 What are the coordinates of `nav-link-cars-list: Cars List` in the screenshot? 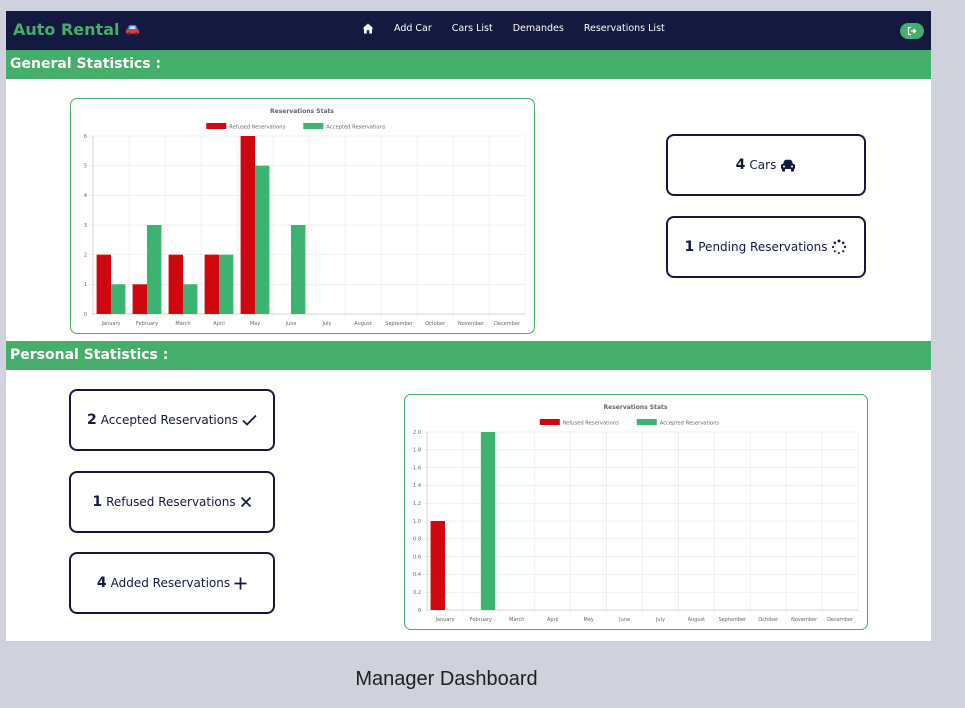 It's located at (472, 28).